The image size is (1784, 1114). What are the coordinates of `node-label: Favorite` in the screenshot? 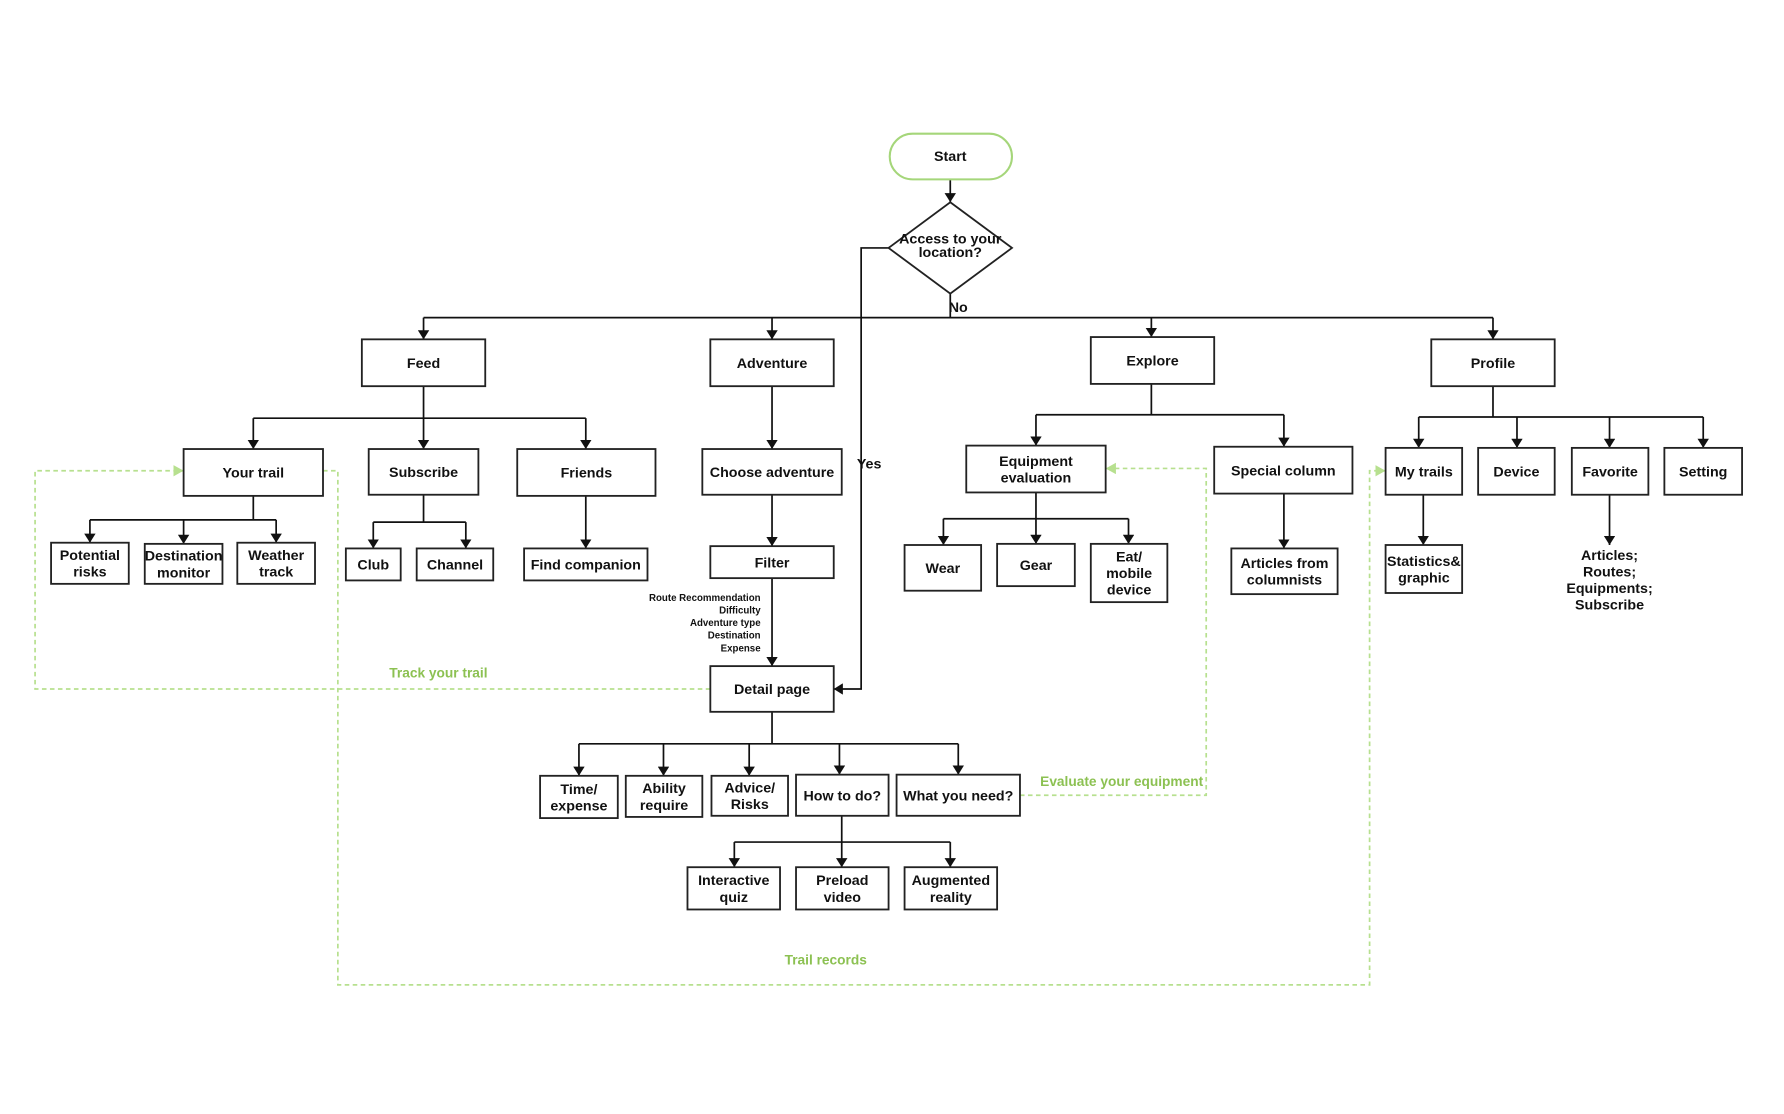 It's located at (1610, 472).